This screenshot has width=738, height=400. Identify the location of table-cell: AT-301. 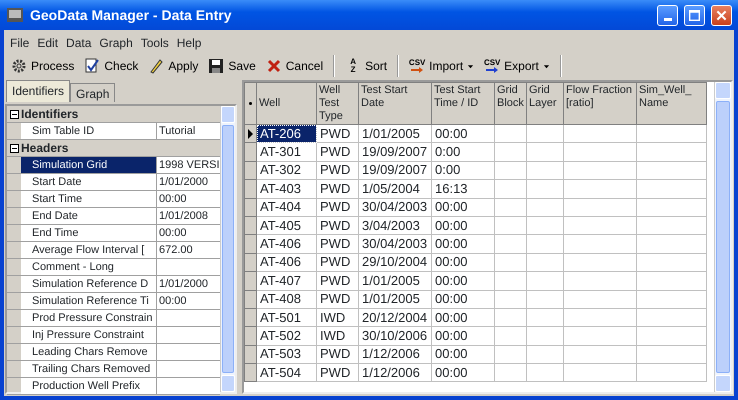
(286, 152).